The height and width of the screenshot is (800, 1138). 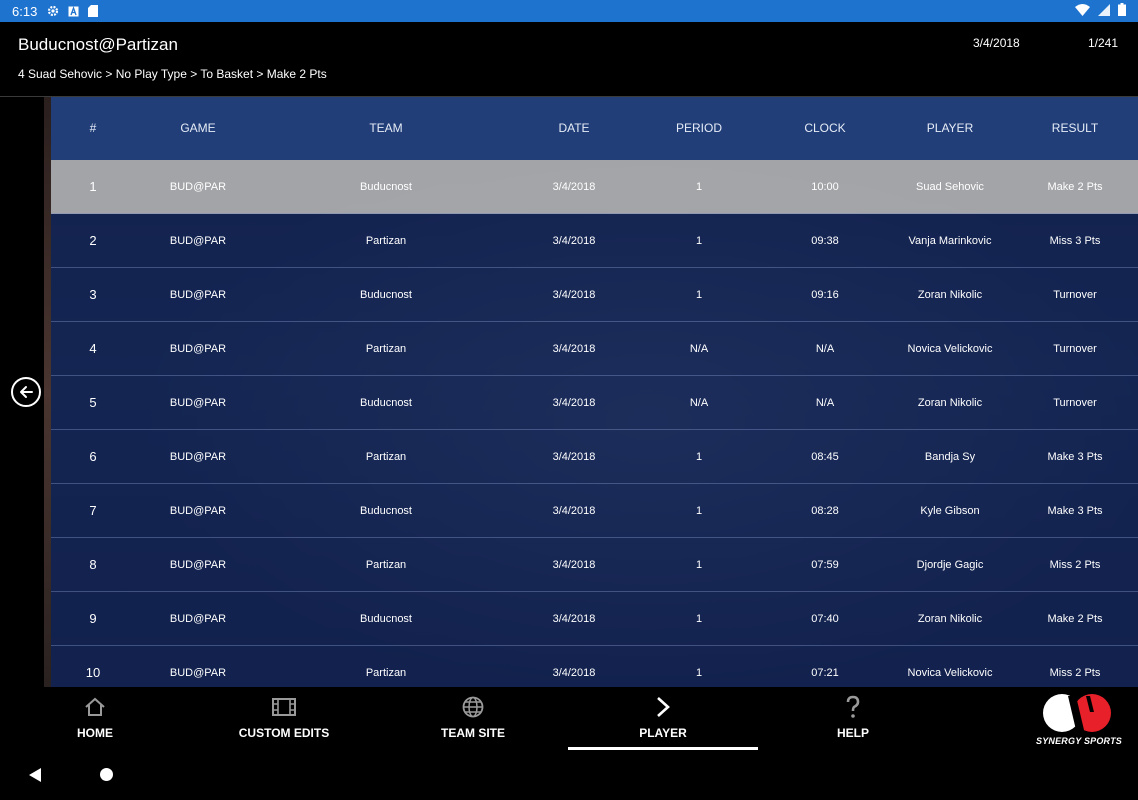 I want to click on col-header-player: PLAYER, so click(x=950, y=128).